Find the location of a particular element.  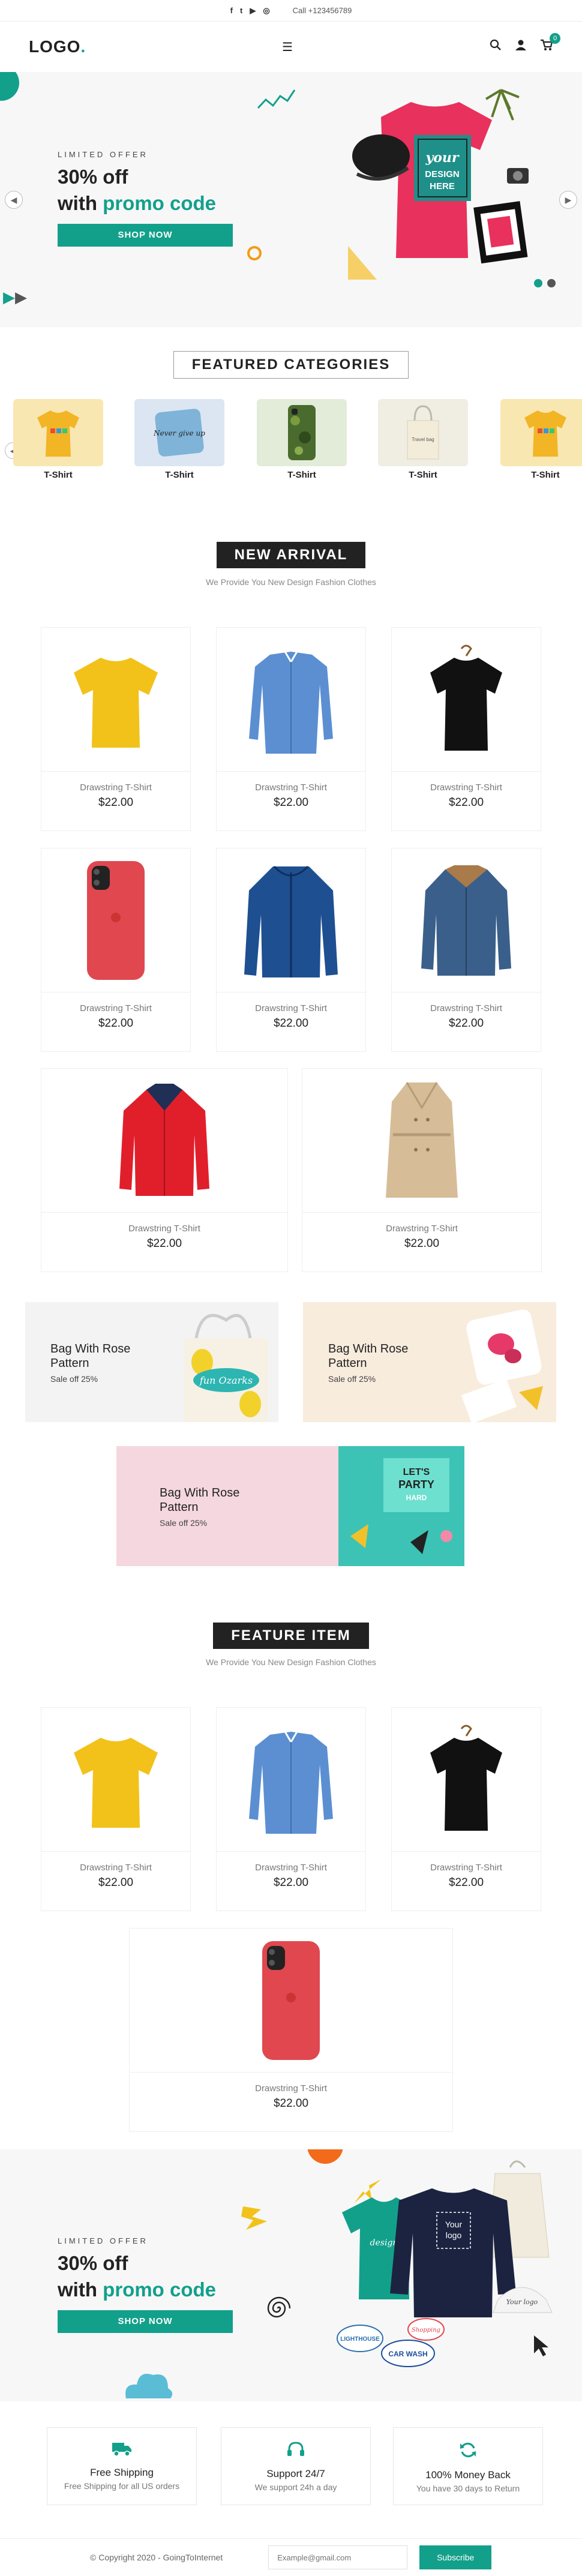

youtube-icon: ▶ is located at coordinates (253, 11).